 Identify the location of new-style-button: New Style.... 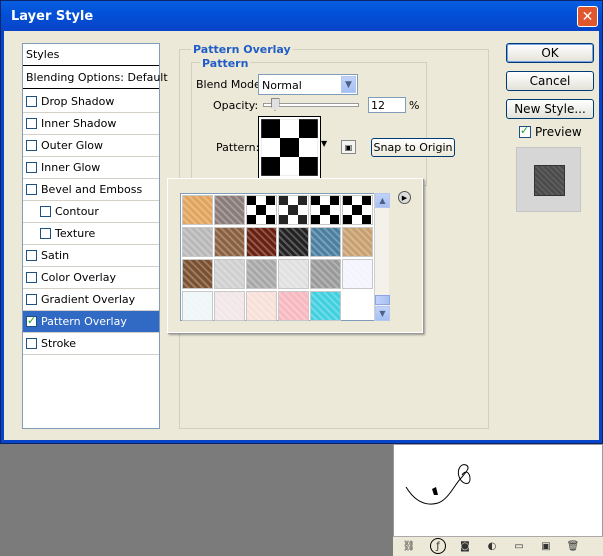
(550, 109).